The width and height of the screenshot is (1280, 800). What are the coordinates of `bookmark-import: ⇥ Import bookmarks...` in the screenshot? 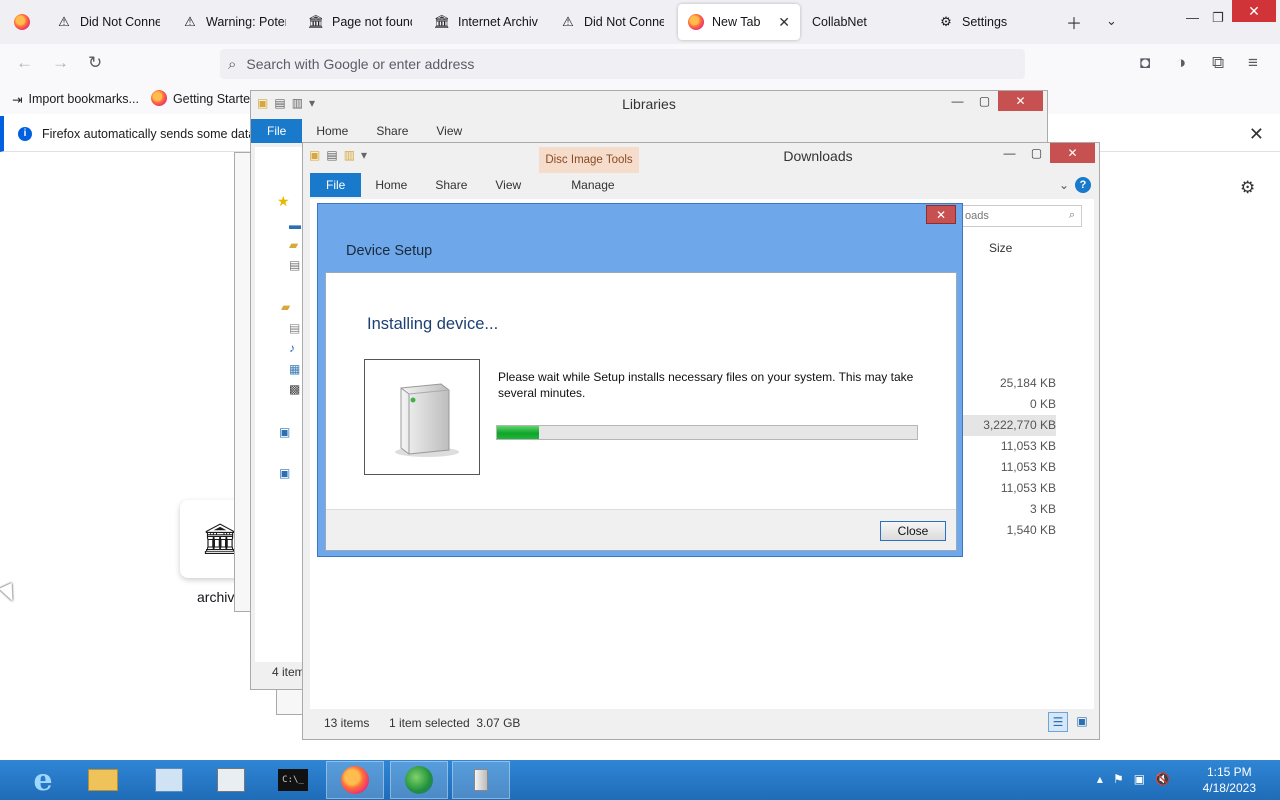 It's located at (75, 99).